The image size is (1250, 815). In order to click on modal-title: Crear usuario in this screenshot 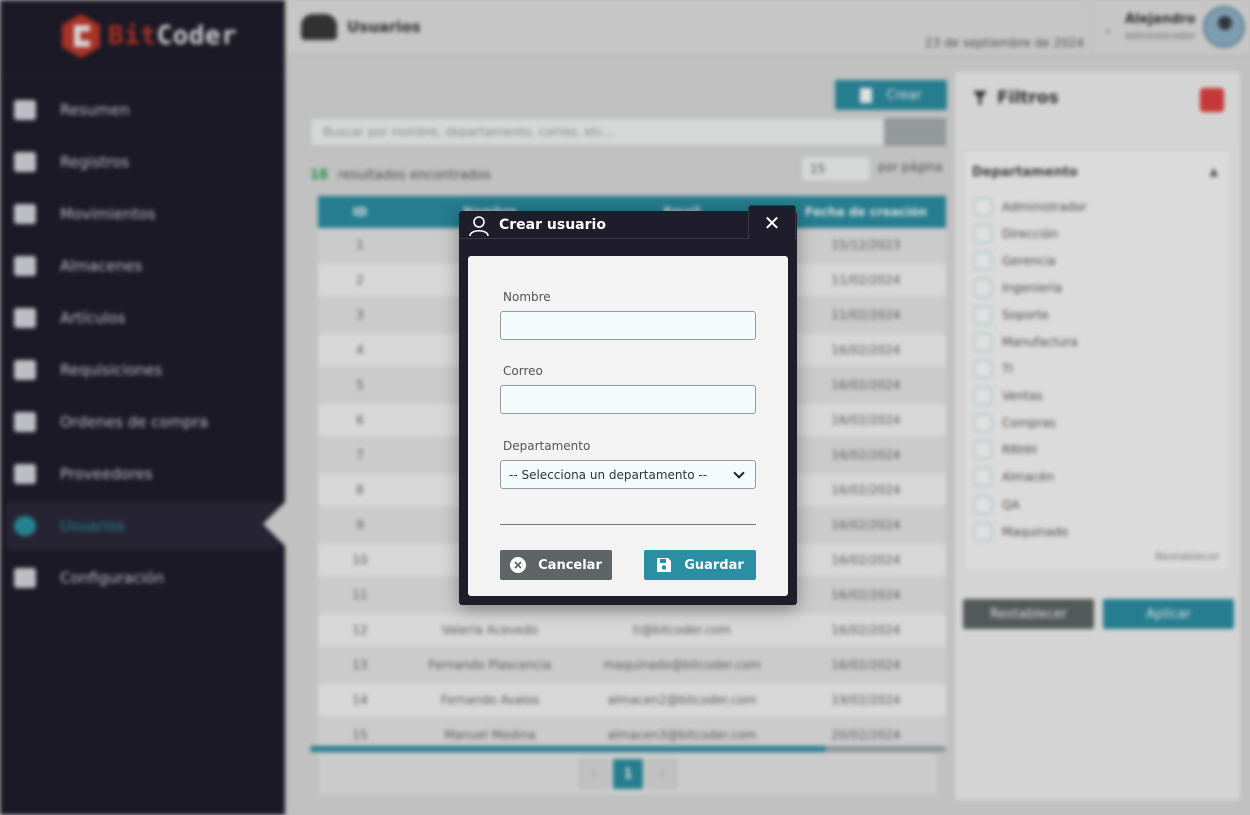, I will do `click(552, 225)`.